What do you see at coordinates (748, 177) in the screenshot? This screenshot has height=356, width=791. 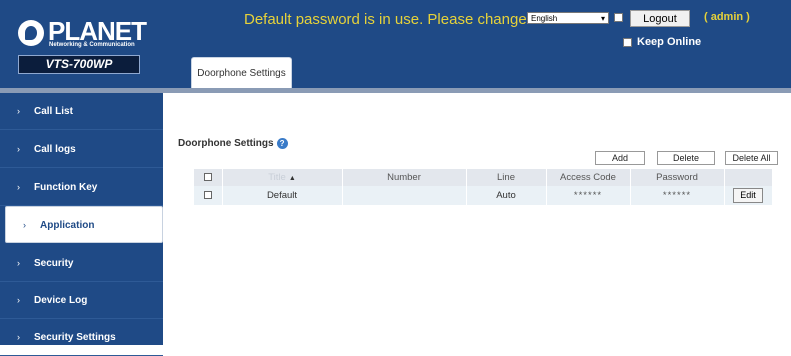 I see `column-header-action` at bounding box center [748, 177].